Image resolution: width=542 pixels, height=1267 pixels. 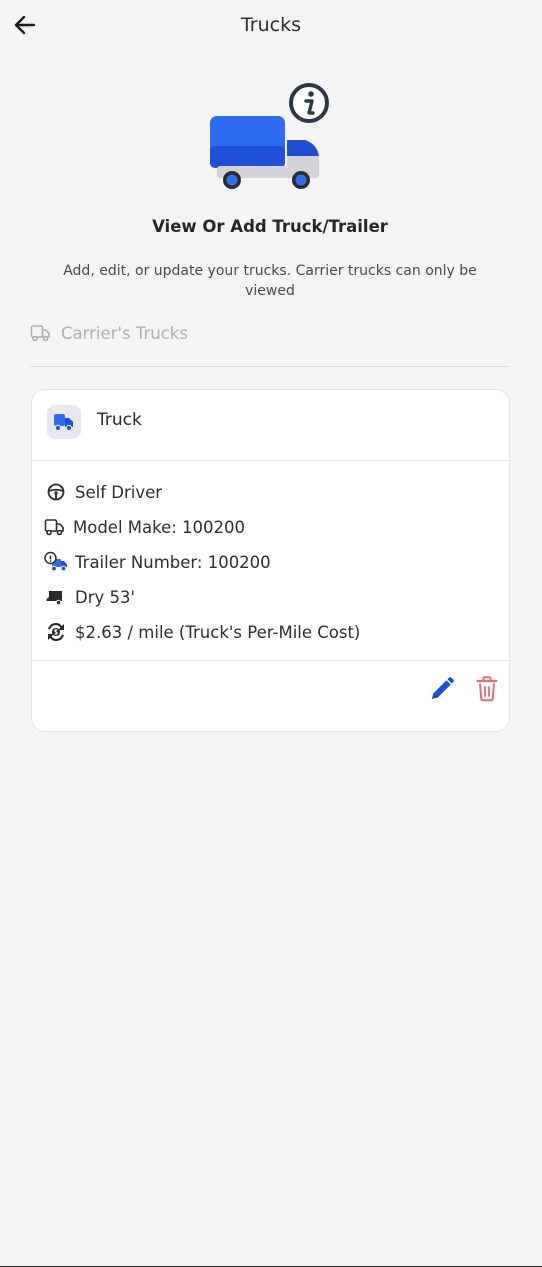 I want to click on truck-card-header: Truck, so click(x=270, y=425).